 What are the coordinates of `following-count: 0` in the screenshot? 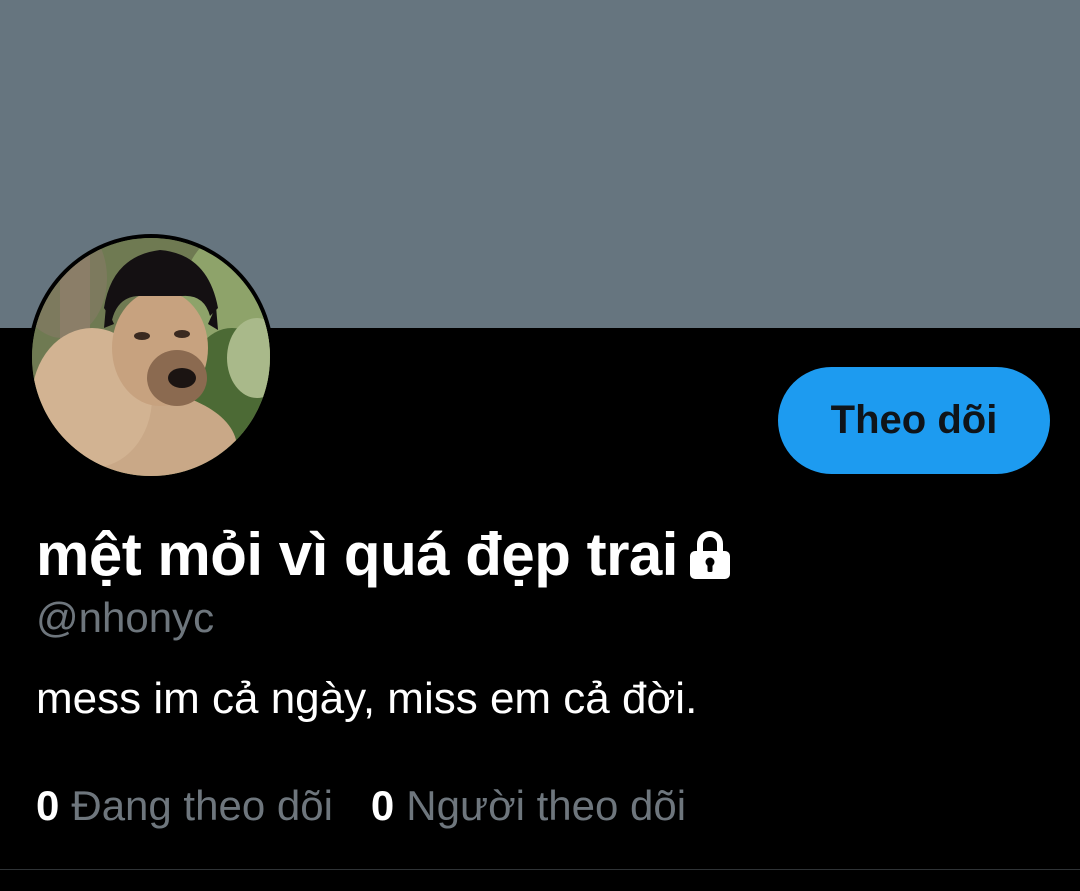 It's located at (48, 805).